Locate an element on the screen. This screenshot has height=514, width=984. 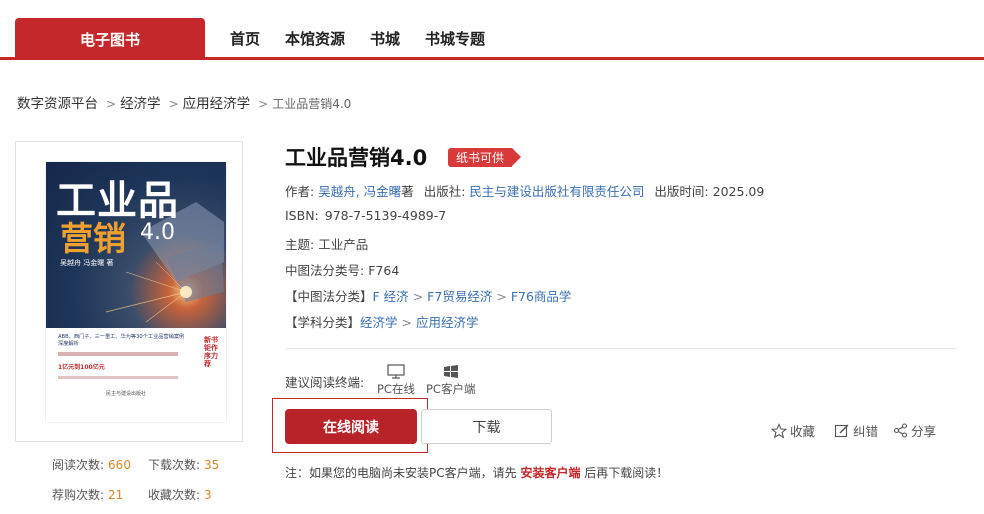
pubdate-value: 2025.09 is located at coordinates (738, 191).